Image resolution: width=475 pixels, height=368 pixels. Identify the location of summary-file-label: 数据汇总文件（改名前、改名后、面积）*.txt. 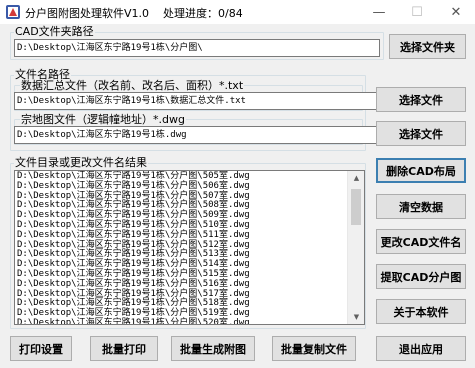
(132, 85).